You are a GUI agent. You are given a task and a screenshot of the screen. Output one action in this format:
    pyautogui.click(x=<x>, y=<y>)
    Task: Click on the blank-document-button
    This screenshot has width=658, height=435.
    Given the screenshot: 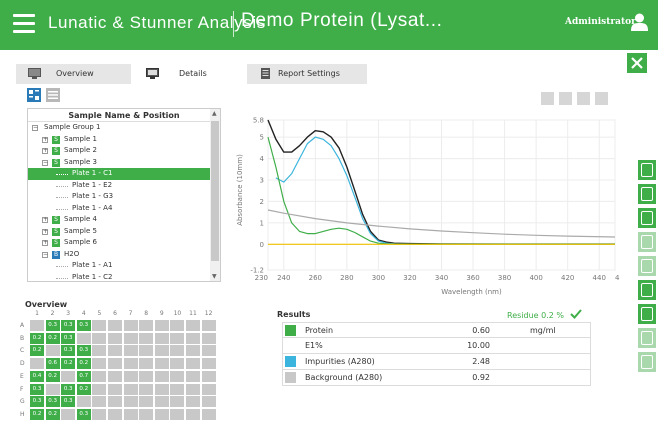 What is the action you would take?
    pyautogui.click(x=647, y=362)
    